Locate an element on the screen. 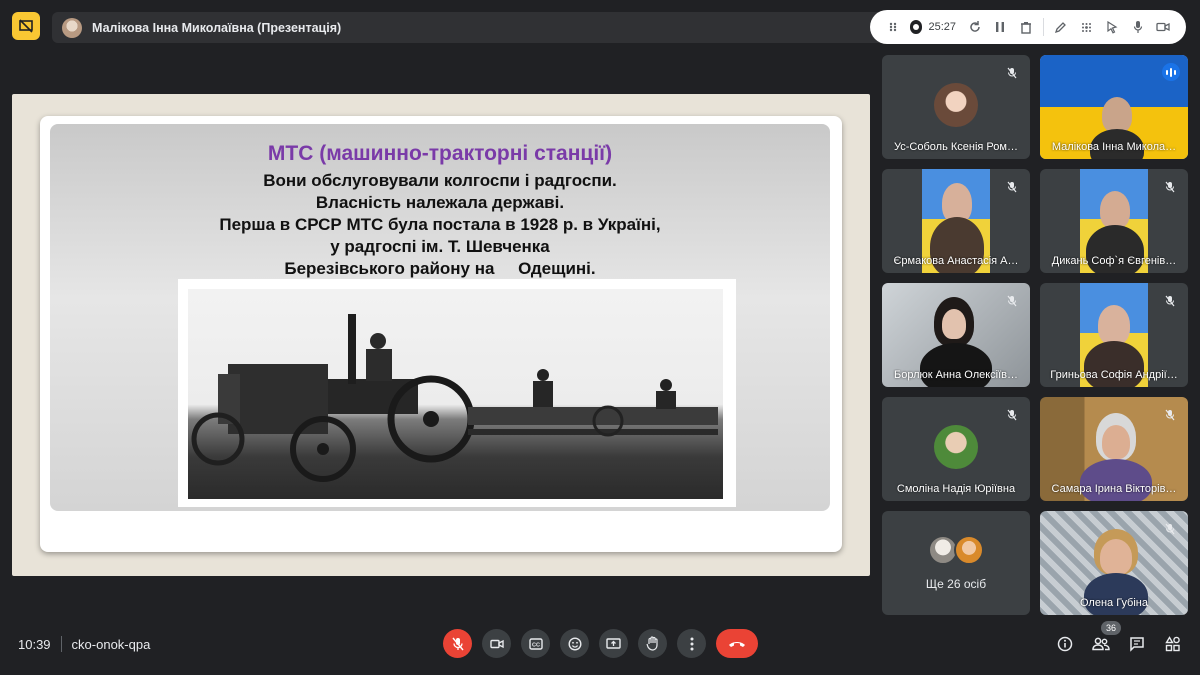  info-icon is located at coordinates (1065, 644).